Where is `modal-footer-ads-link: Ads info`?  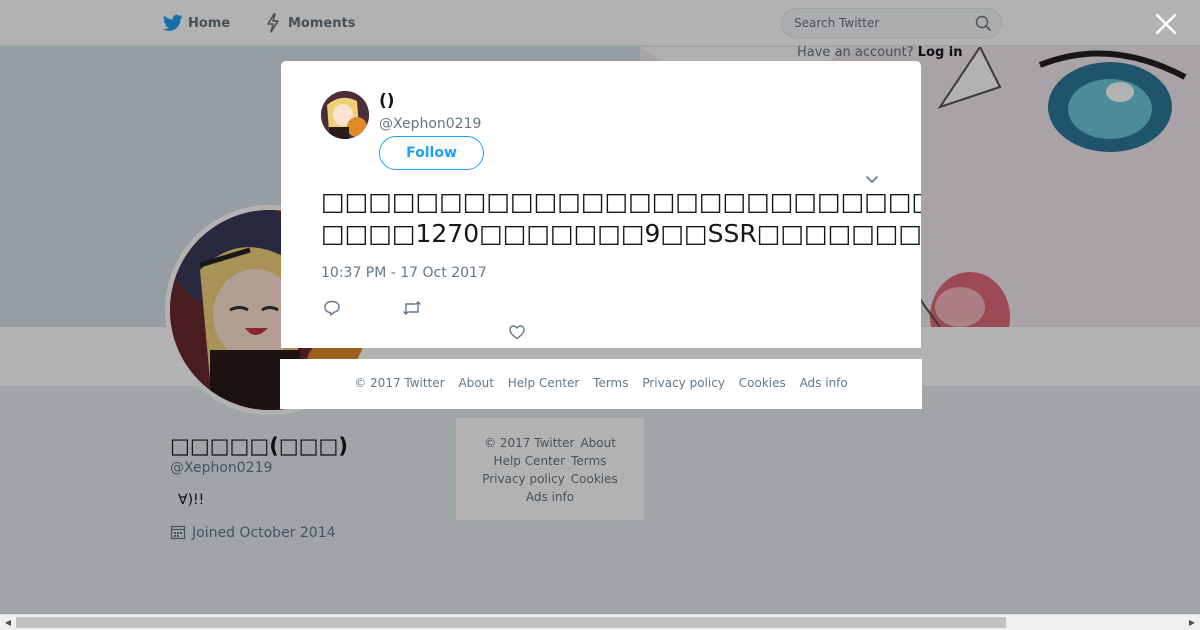 modal-footer-ads-link: Ads info is located at coordinates (824, 383).